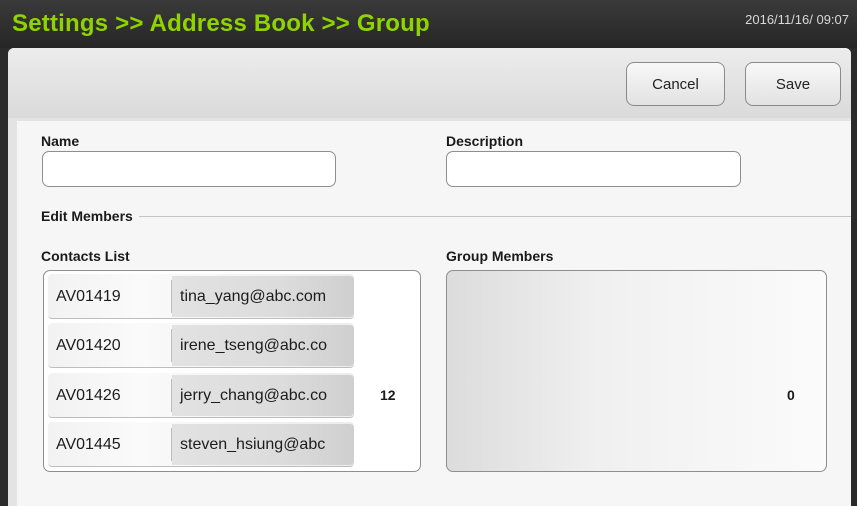 This screenshot has height=506, width=857. What do you see at coordinates (495, 216) in the screenshot?
I see `section-divider` at bounding box center [495, 216].